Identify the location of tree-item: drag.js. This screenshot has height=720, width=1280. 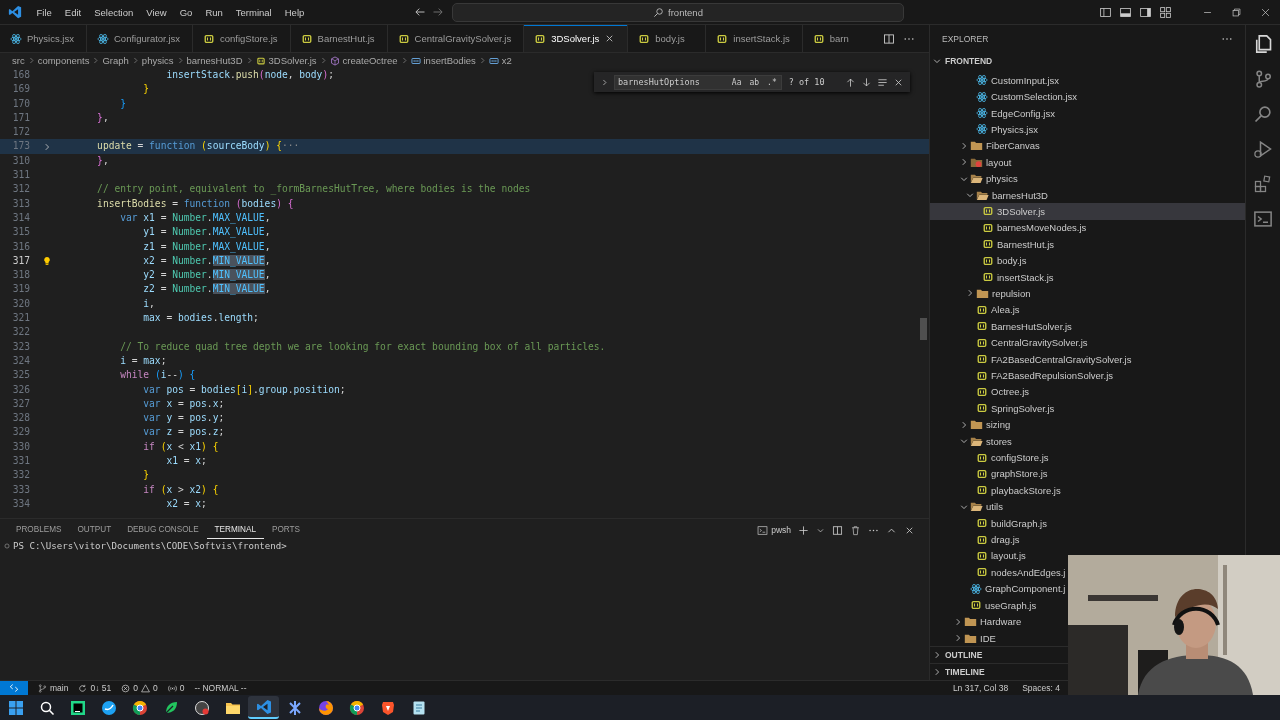
(976, 539).